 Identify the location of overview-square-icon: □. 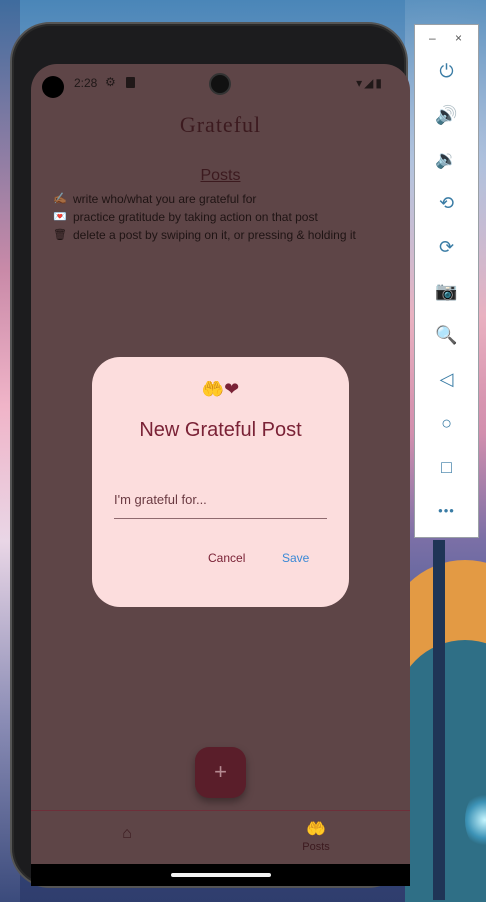
(446, 467).